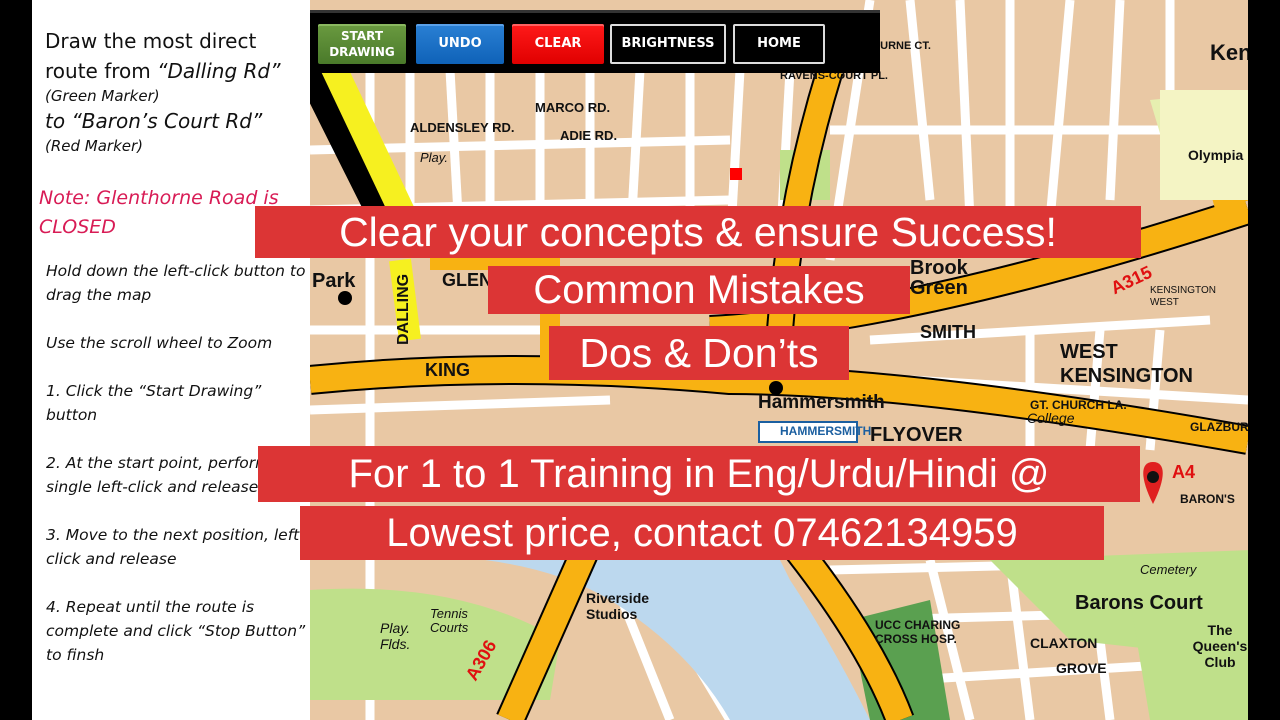  I want to click on start-location: “Dalling Rd”, so click(219, 71).